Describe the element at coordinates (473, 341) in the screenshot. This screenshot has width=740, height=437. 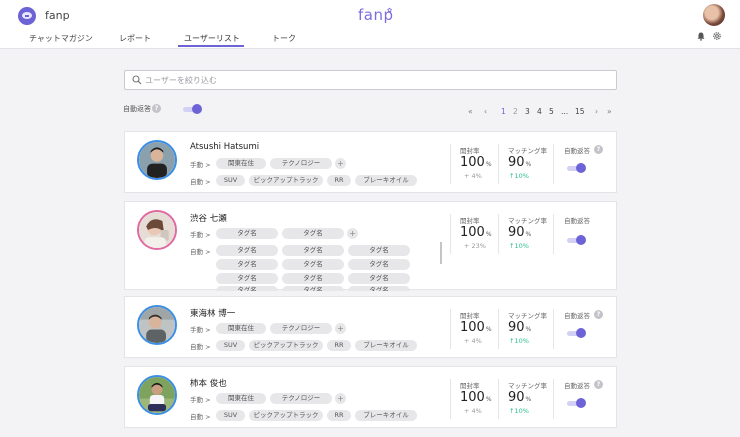
I see `open-rate-delta: + 4%` at that location.